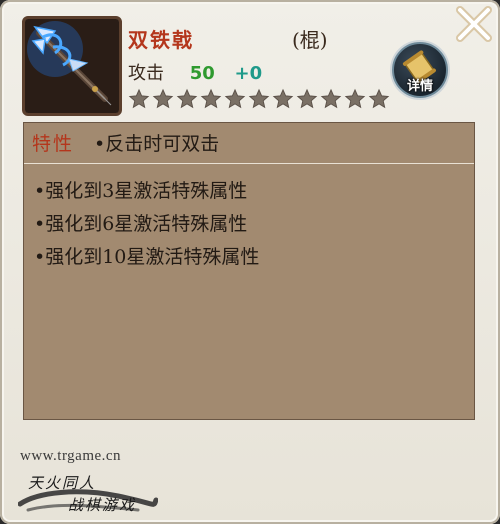 Image resolution: width=500 pixels, height=524 pixels. Describe the element at coordinates (157, 144) in the screenshot. I see `trait-text: •反击时可双击` at that location.